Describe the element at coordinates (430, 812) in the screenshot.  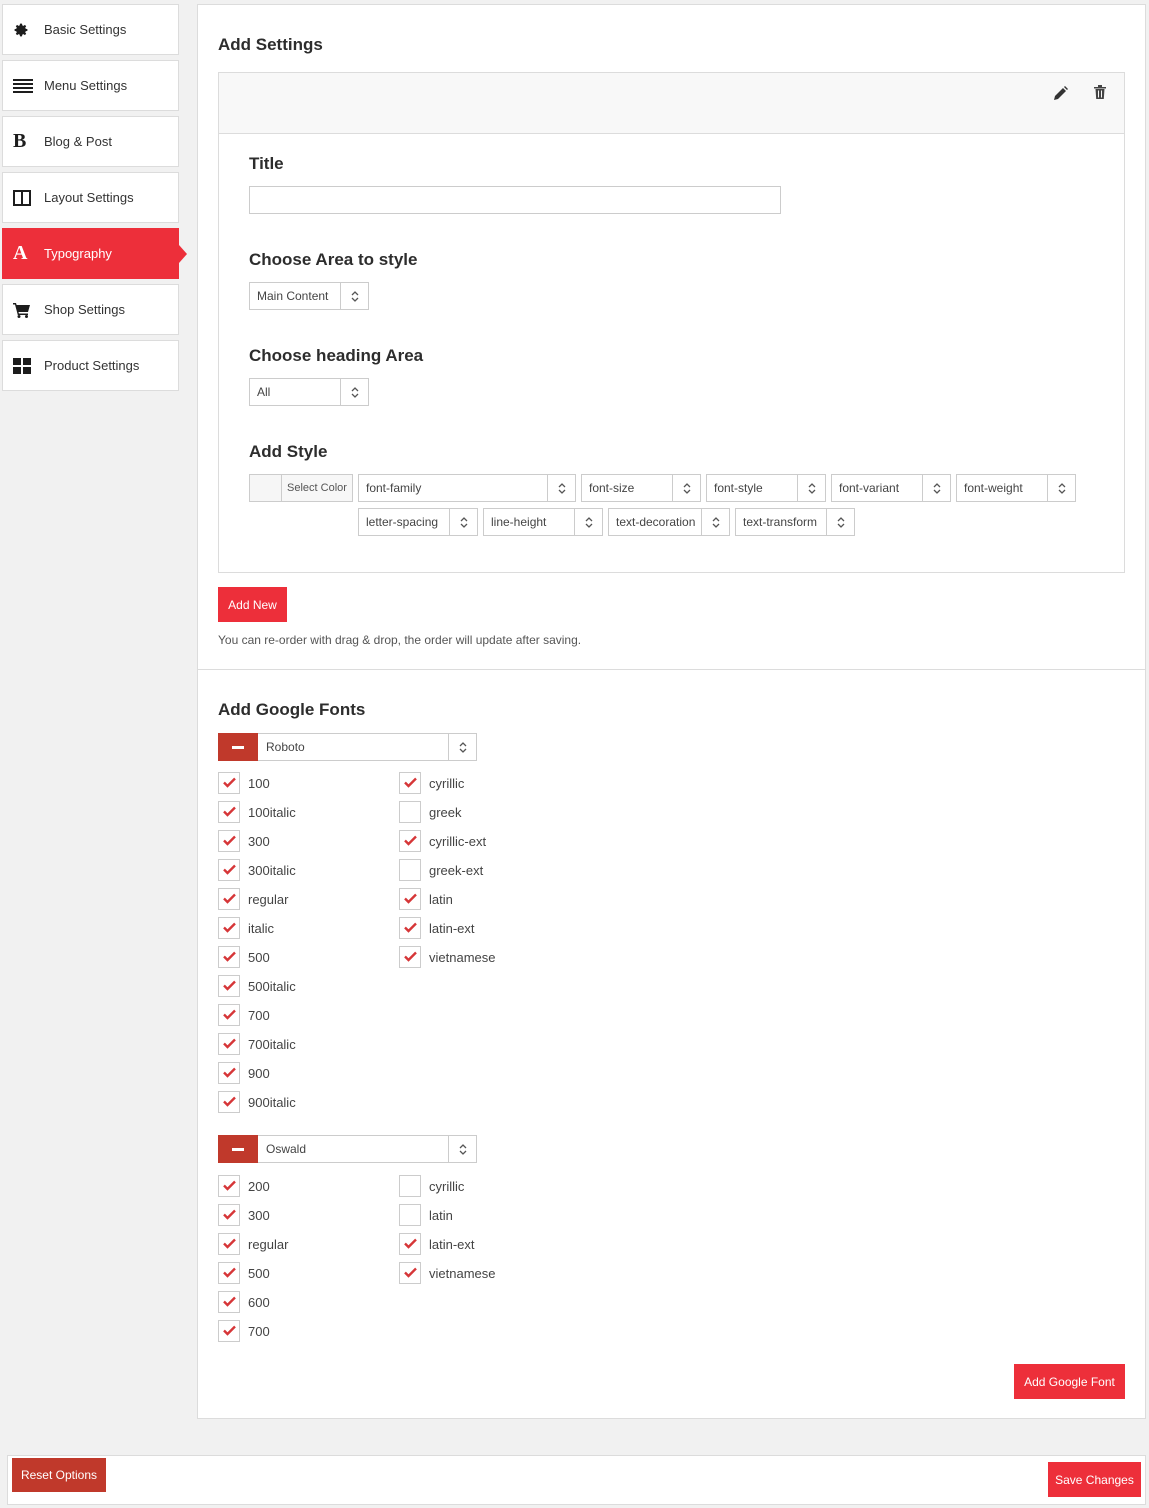
I see `checkbox-option: greek` at that location.